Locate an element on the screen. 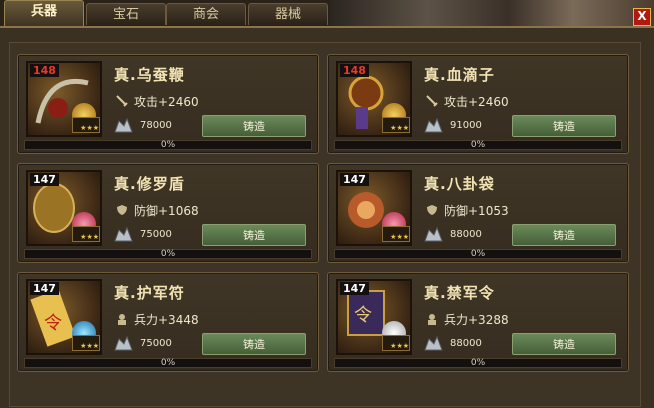  item-card: 令 147 ★★★ 真.禁军令 兵力+3288 88000 铸造 0% is located at coordinates (478, 322).